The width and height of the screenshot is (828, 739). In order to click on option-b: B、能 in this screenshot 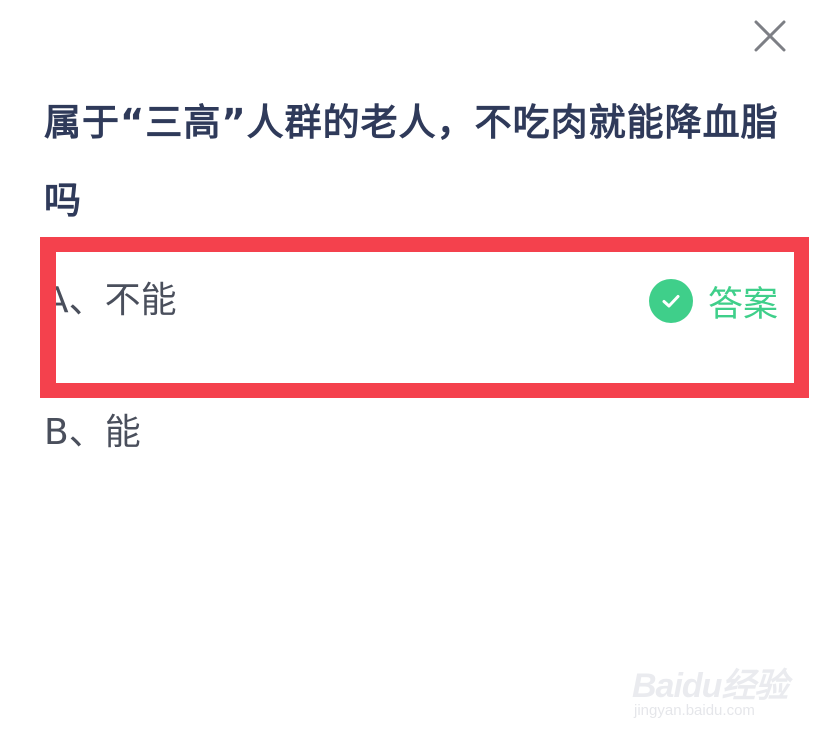, I will do `click(194, 433)`.